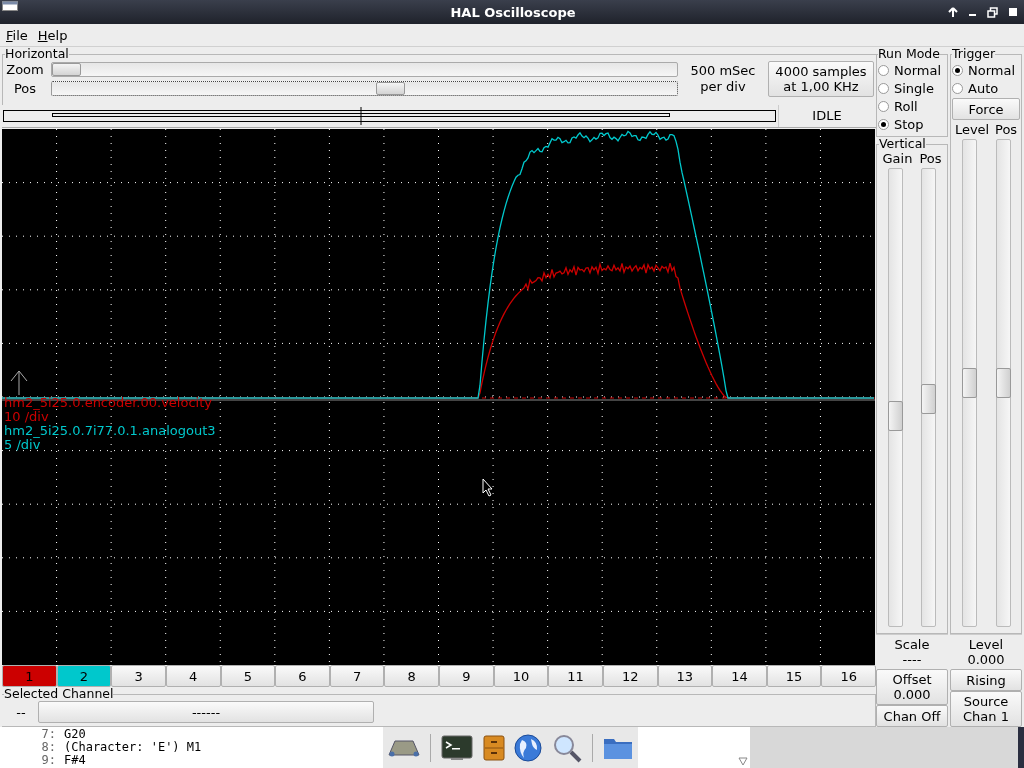 Image resolution: width=1024 pixels, height=768 pixels. Describe the element at coordinates (974, 54) in the screenshot. I see `group-title: Trigger` at that location.